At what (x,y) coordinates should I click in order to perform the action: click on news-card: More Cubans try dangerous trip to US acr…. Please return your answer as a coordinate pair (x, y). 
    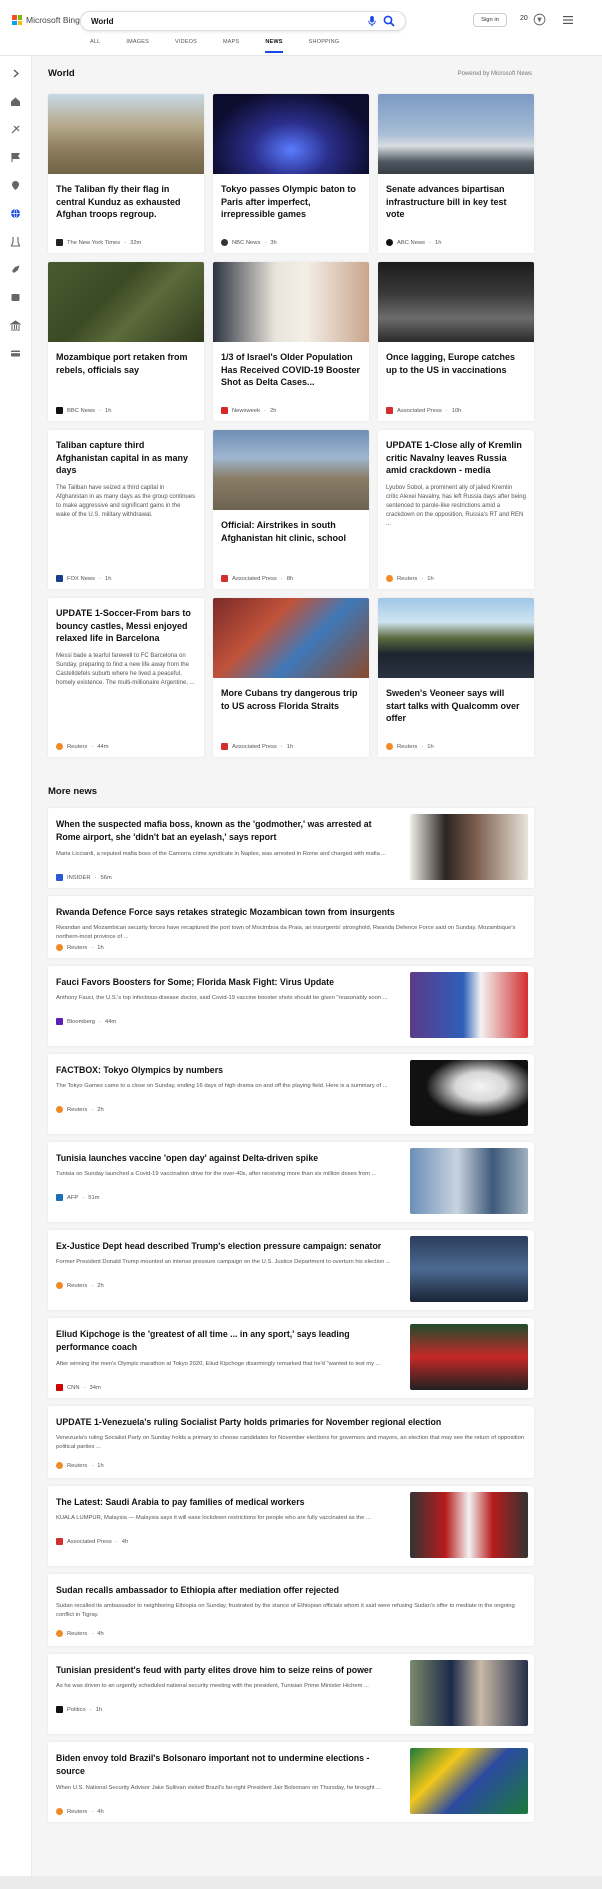
    Looking at the image, I should click on (291, 677).